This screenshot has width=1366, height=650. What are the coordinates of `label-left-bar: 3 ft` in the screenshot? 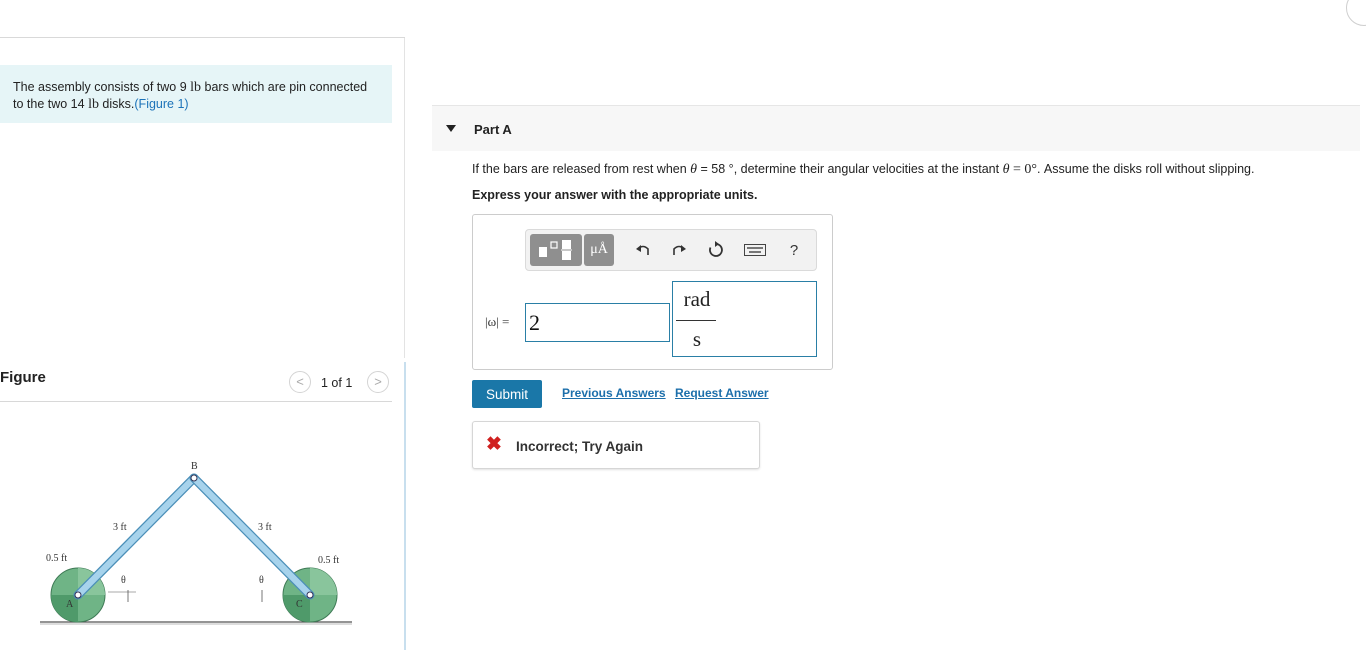 It's located at (120, 527).